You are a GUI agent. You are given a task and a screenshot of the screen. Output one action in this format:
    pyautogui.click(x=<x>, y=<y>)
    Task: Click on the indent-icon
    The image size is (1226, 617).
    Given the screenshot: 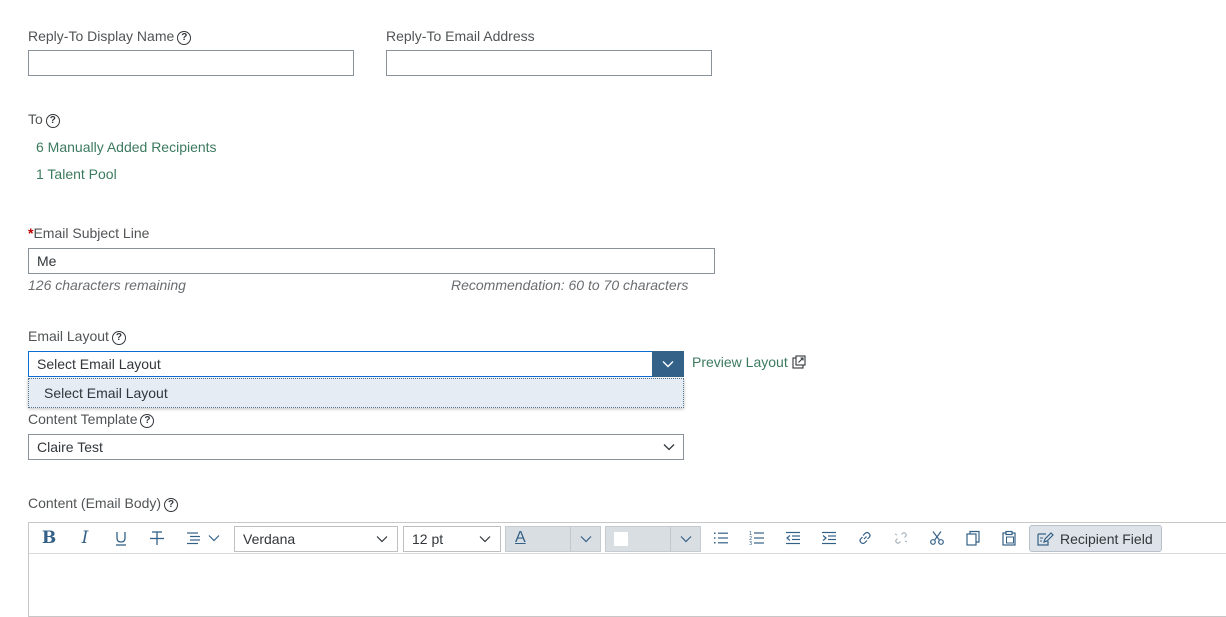 What is the action you would take?
    pyautogui.click(x=829, y=538)
    